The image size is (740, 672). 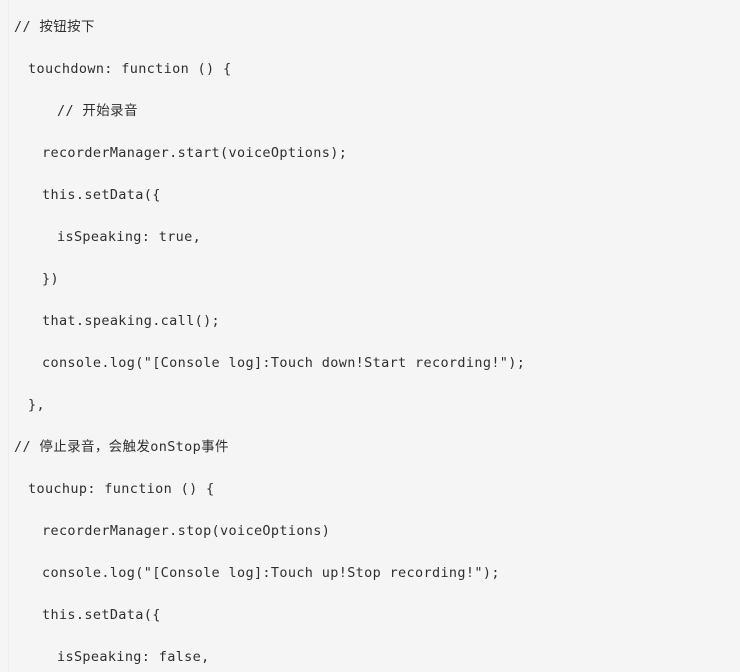 What do you see at coordinates (50, 279) in the screenshot?
I see `code-line: })` at bounding box center [50, 279].